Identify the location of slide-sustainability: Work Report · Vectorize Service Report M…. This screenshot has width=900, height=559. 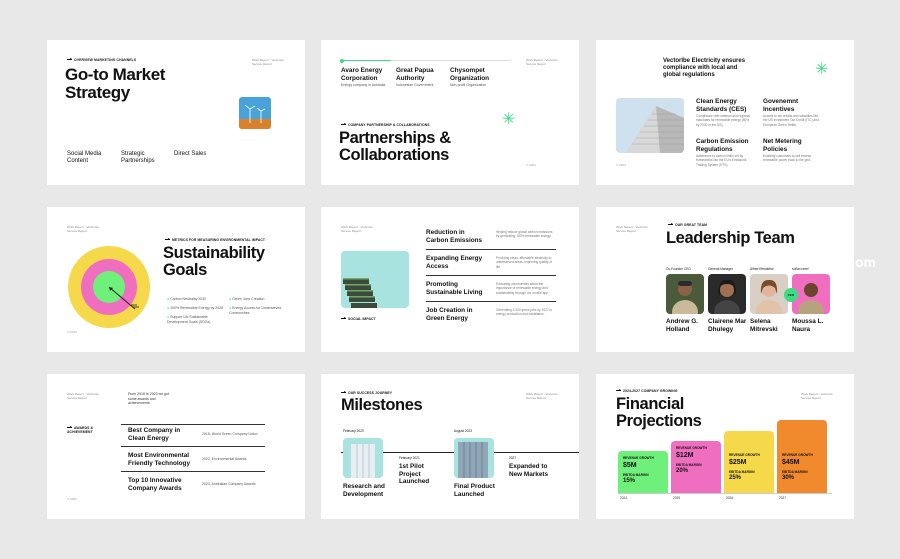
(176, 279).